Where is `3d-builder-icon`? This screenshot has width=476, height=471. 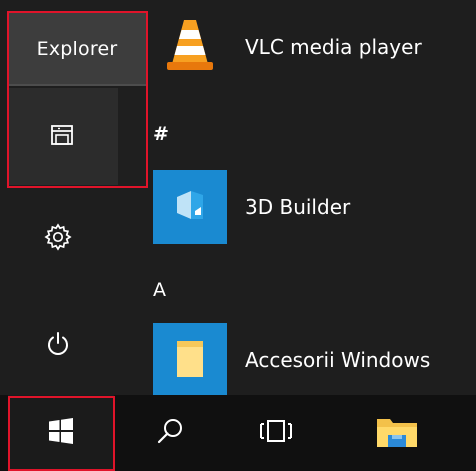
3d-builder-icon is located at coordinates (190, 207).